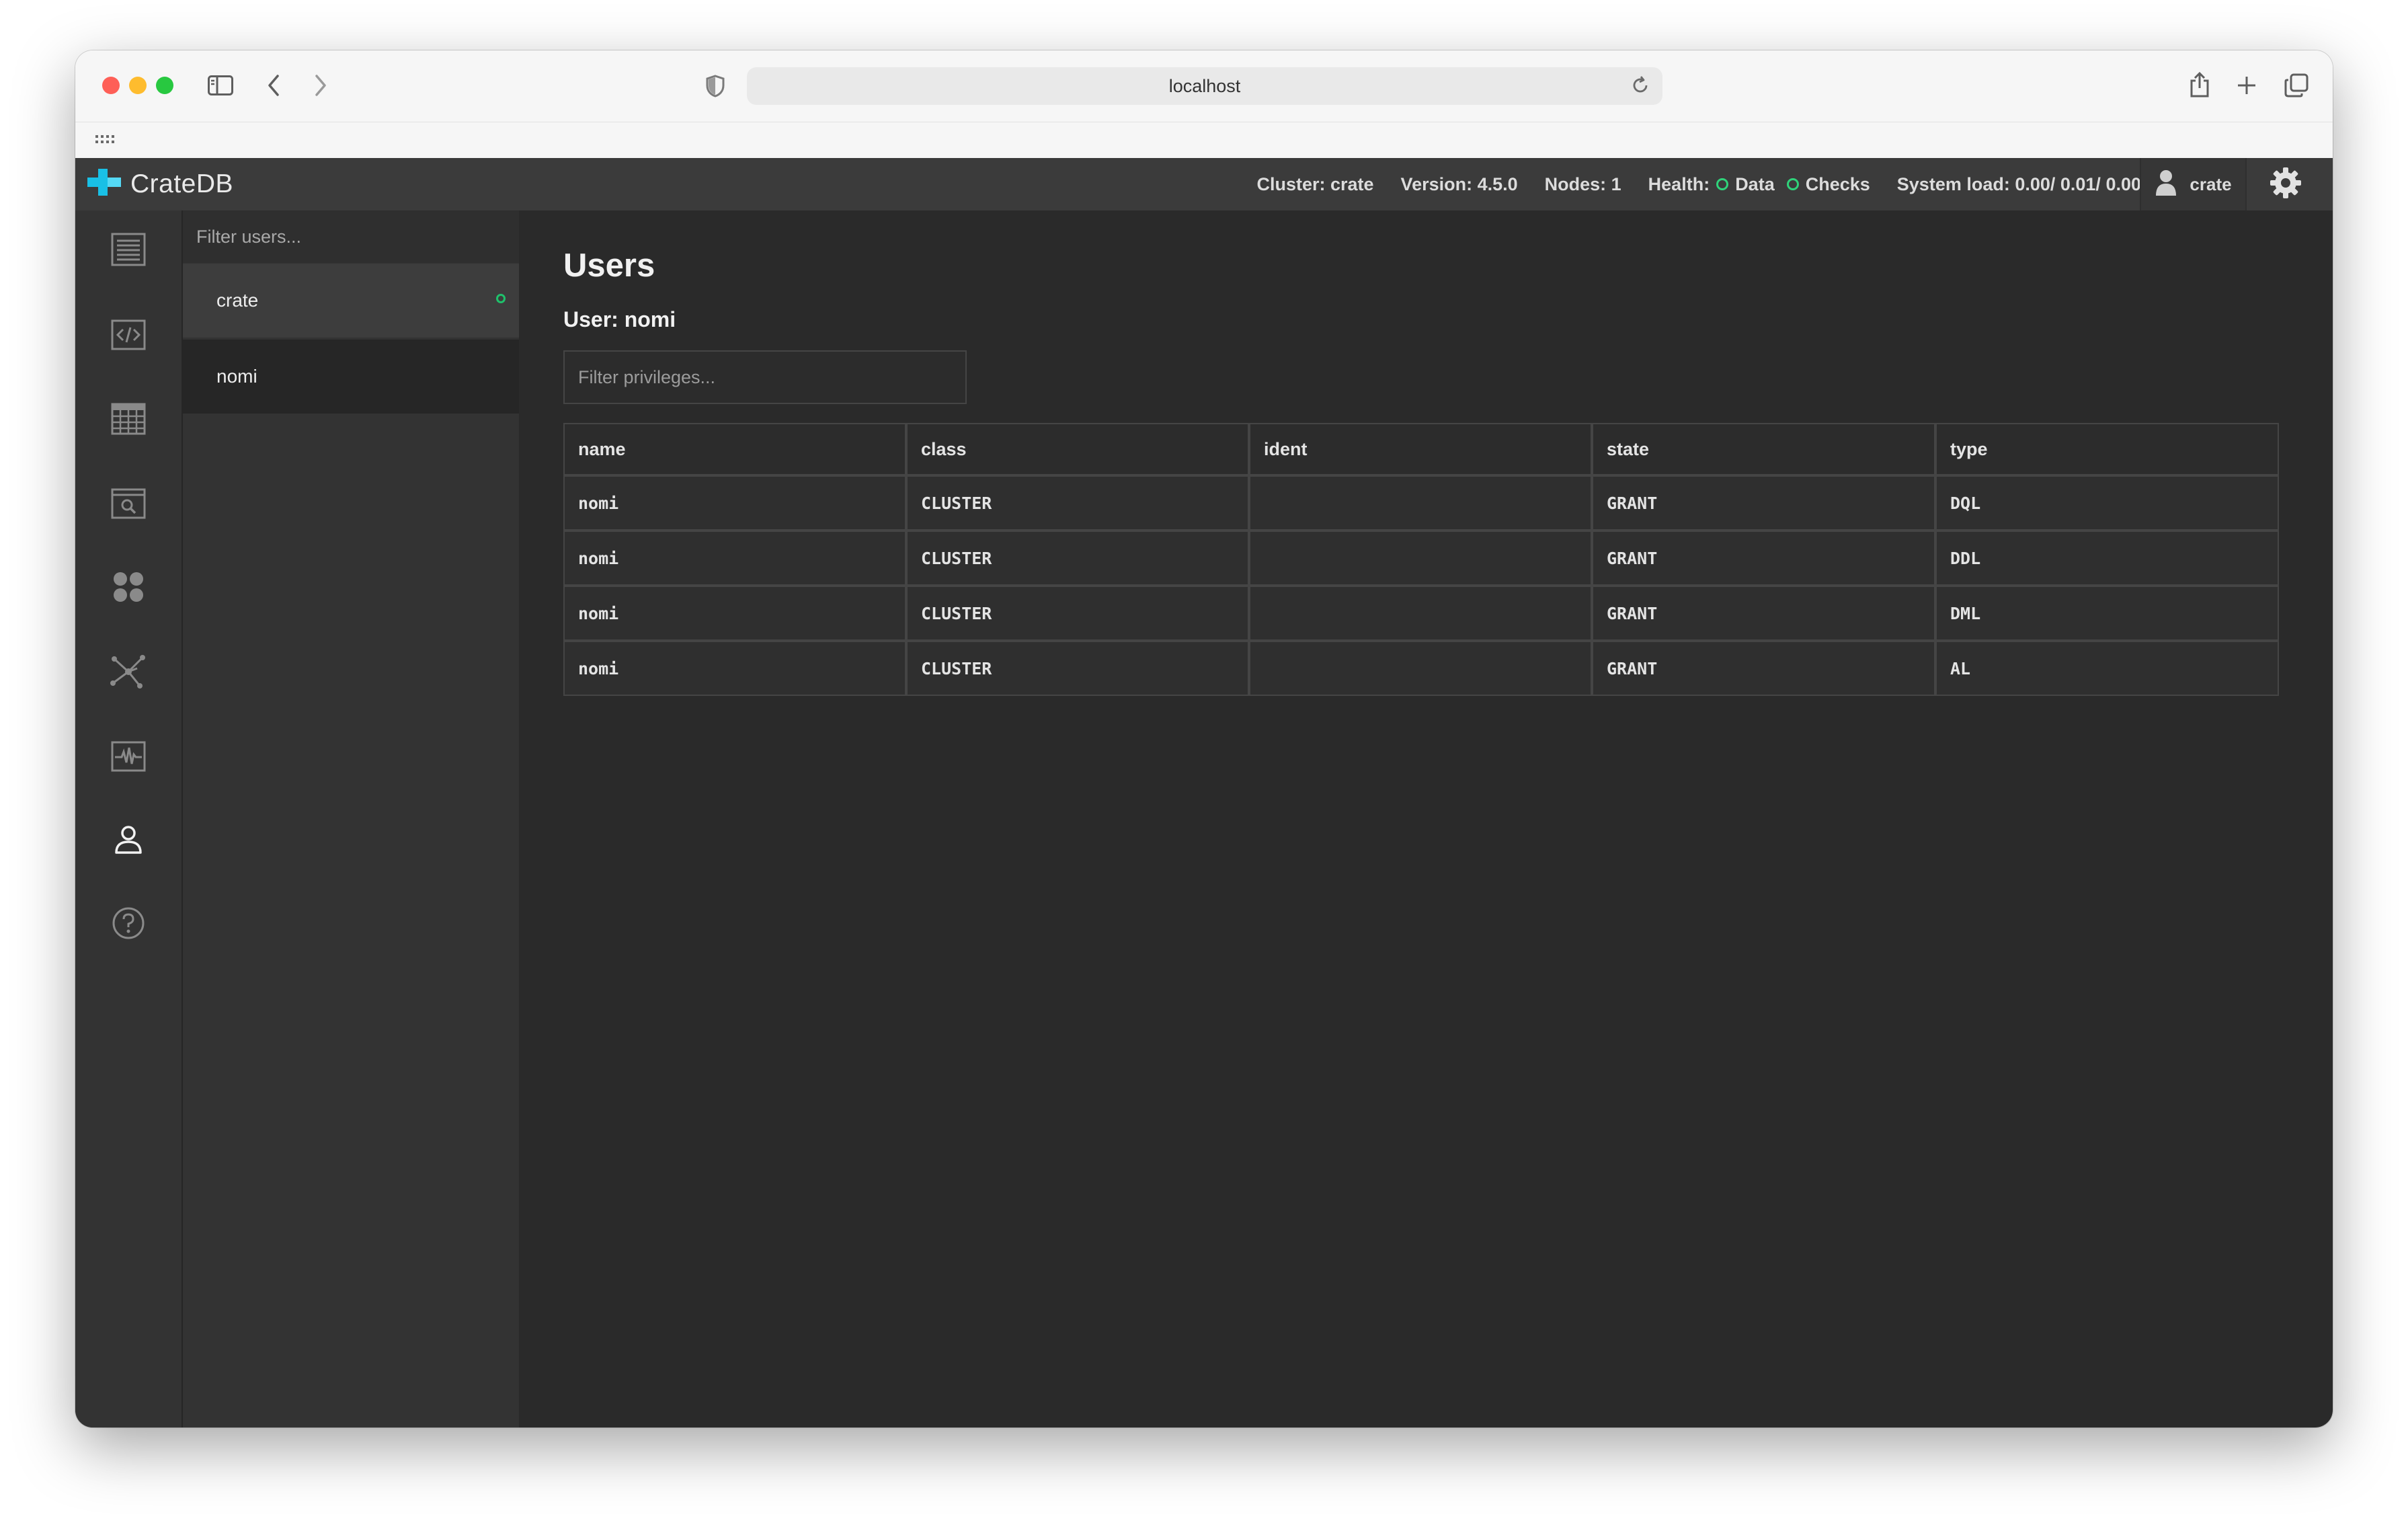  What do you see at coordinates (128, 587) in the screenshot?
I see `cluster-icon` at bounding box center [128, 587].